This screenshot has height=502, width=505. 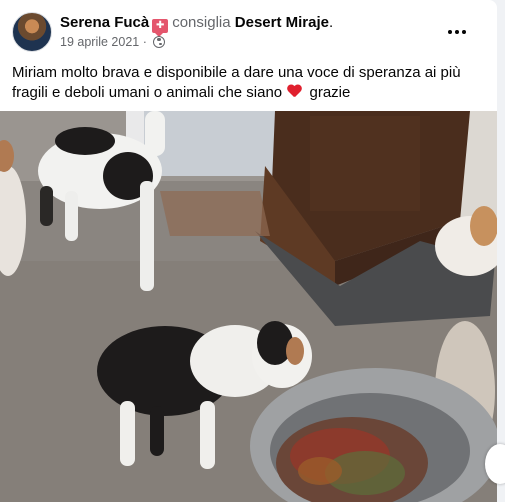 I want to click on heart-icon, so click(x=294, y=91).